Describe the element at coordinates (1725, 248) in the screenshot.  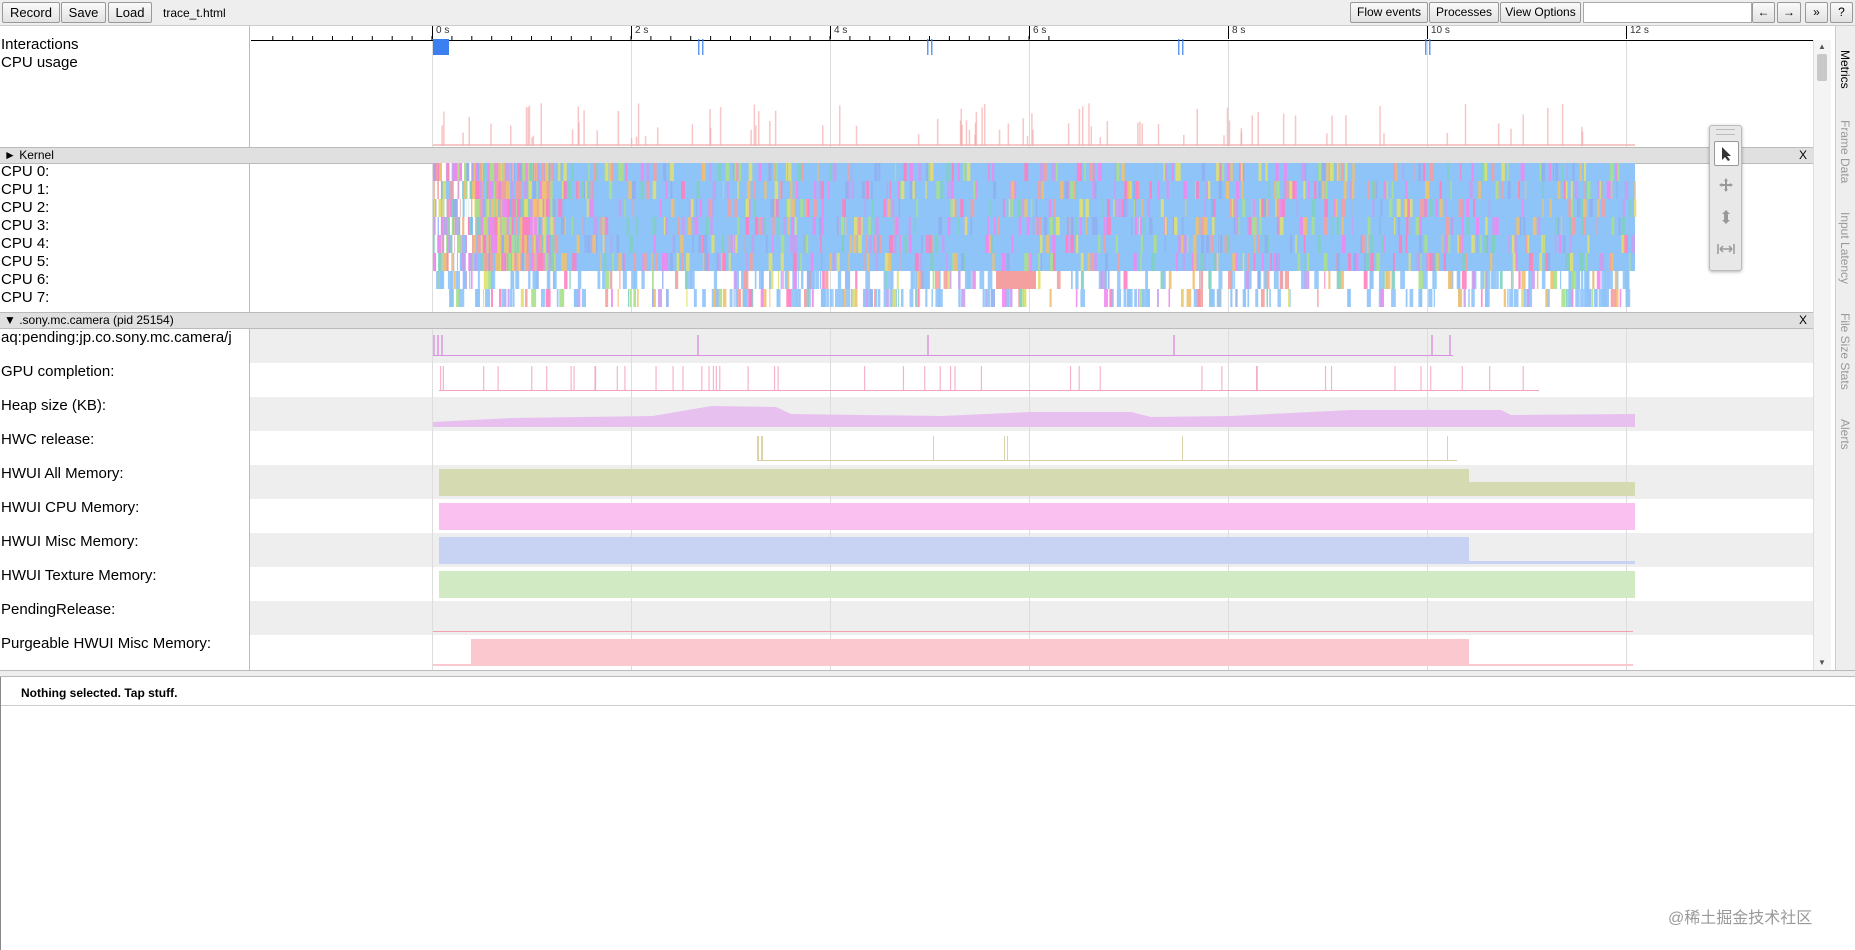
I see `timing-mode-button` at that location.